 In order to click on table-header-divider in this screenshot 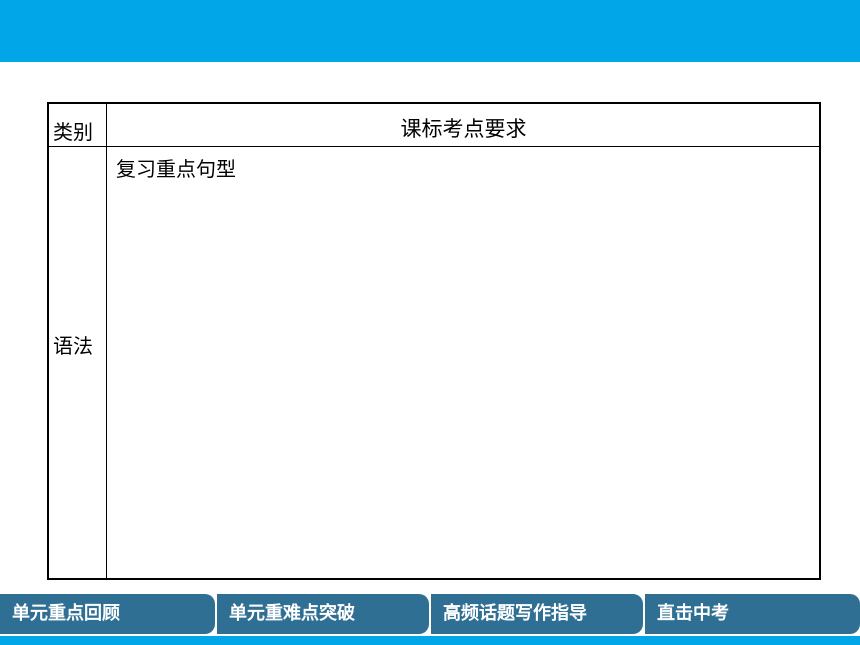, I will do `click(435, 146)`.